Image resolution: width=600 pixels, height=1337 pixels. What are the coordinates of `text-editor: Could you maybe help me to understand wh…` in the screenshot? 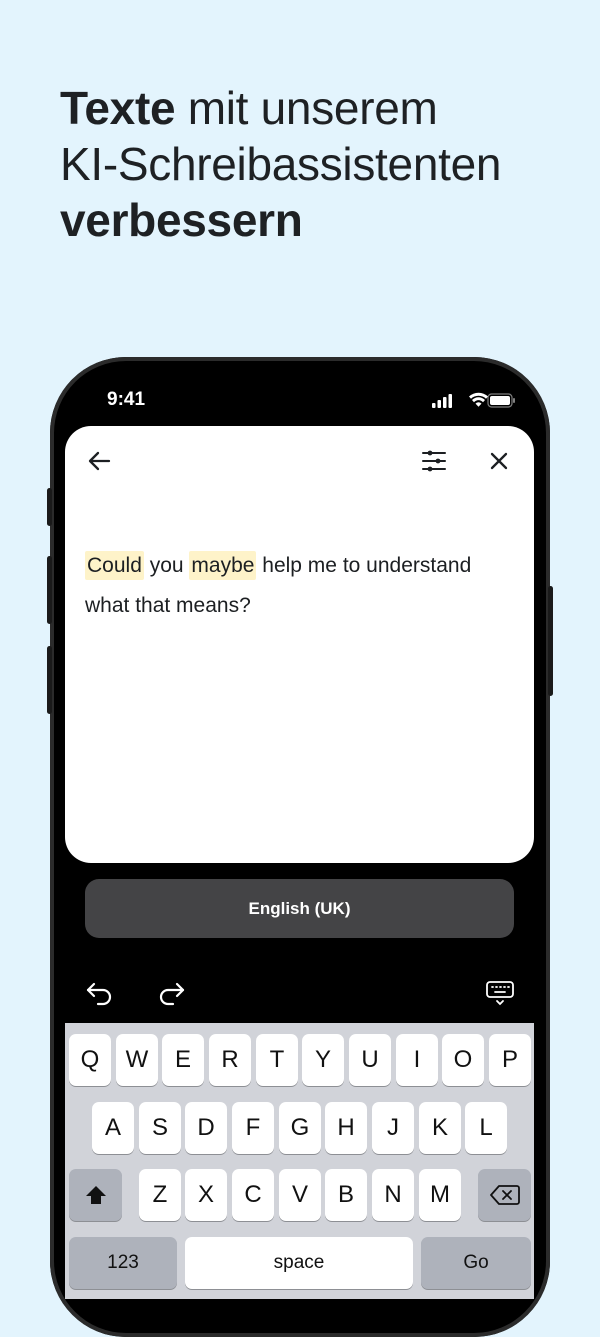 It's located at (300, 586).